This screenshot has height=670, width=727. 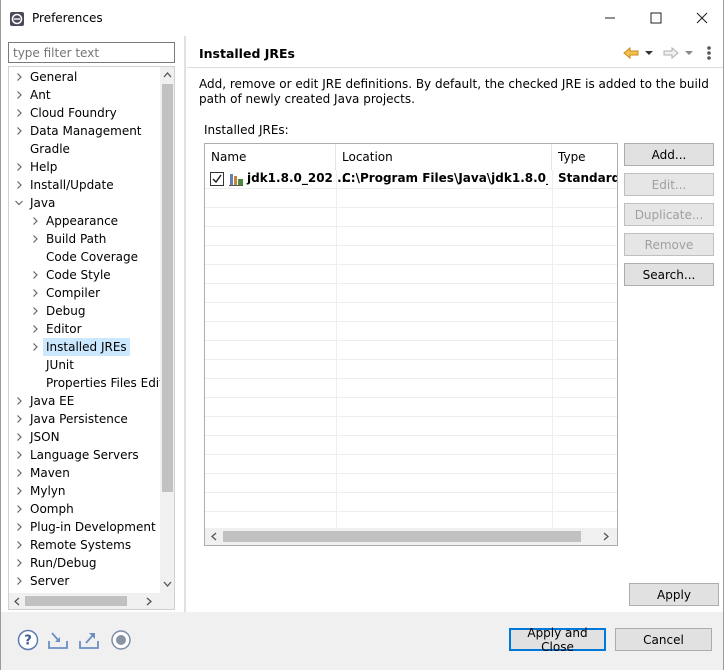 I want to click on scroll-down-icon, so click(x=167, y=584).